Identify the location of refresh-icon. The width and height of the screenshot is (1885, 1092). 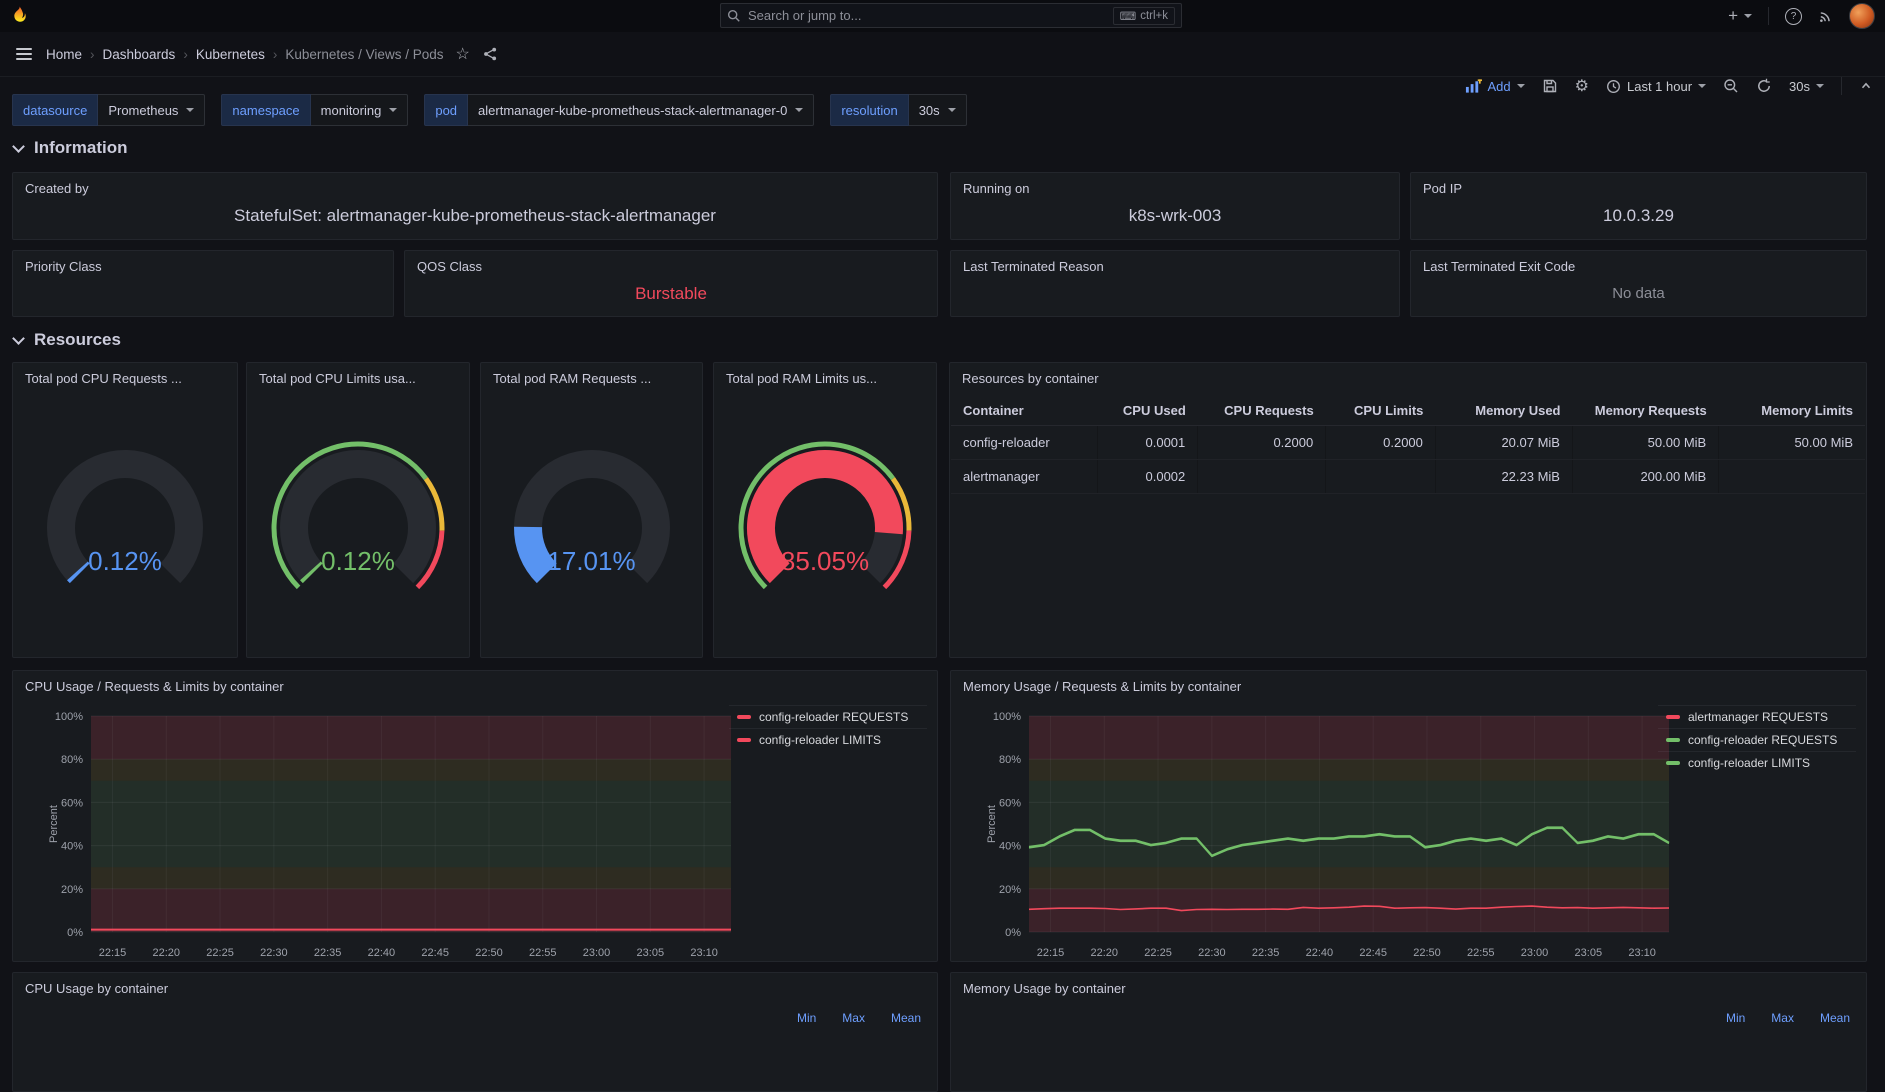
(1764, 86).